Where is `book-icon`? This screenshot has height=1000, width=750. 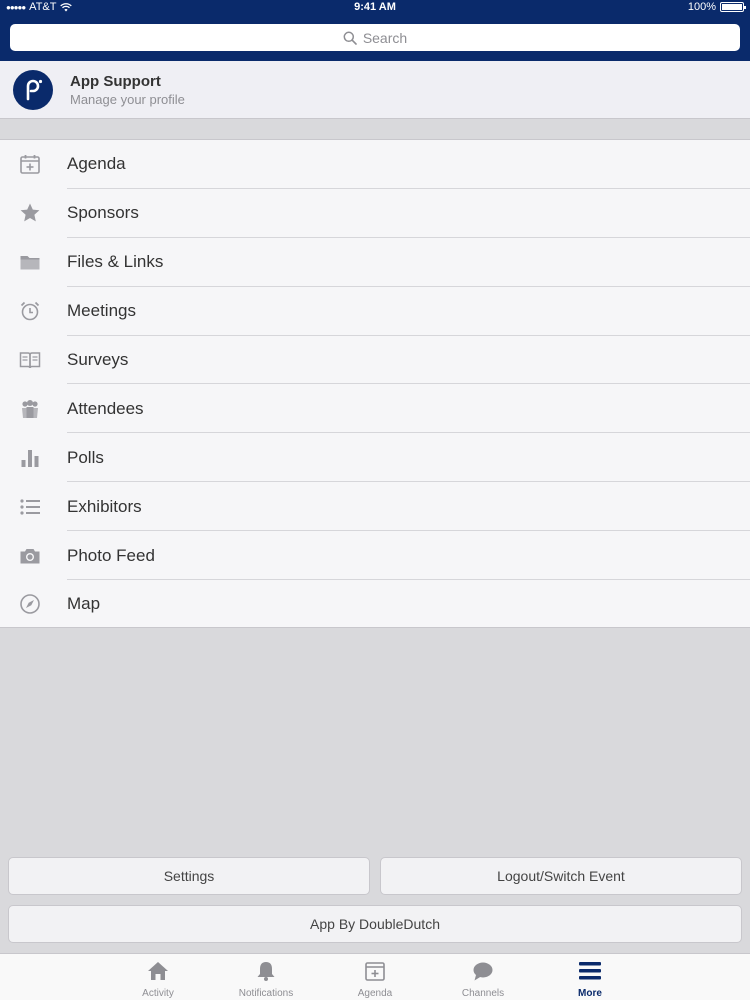
book-icon is located at coordinates (30, 360).